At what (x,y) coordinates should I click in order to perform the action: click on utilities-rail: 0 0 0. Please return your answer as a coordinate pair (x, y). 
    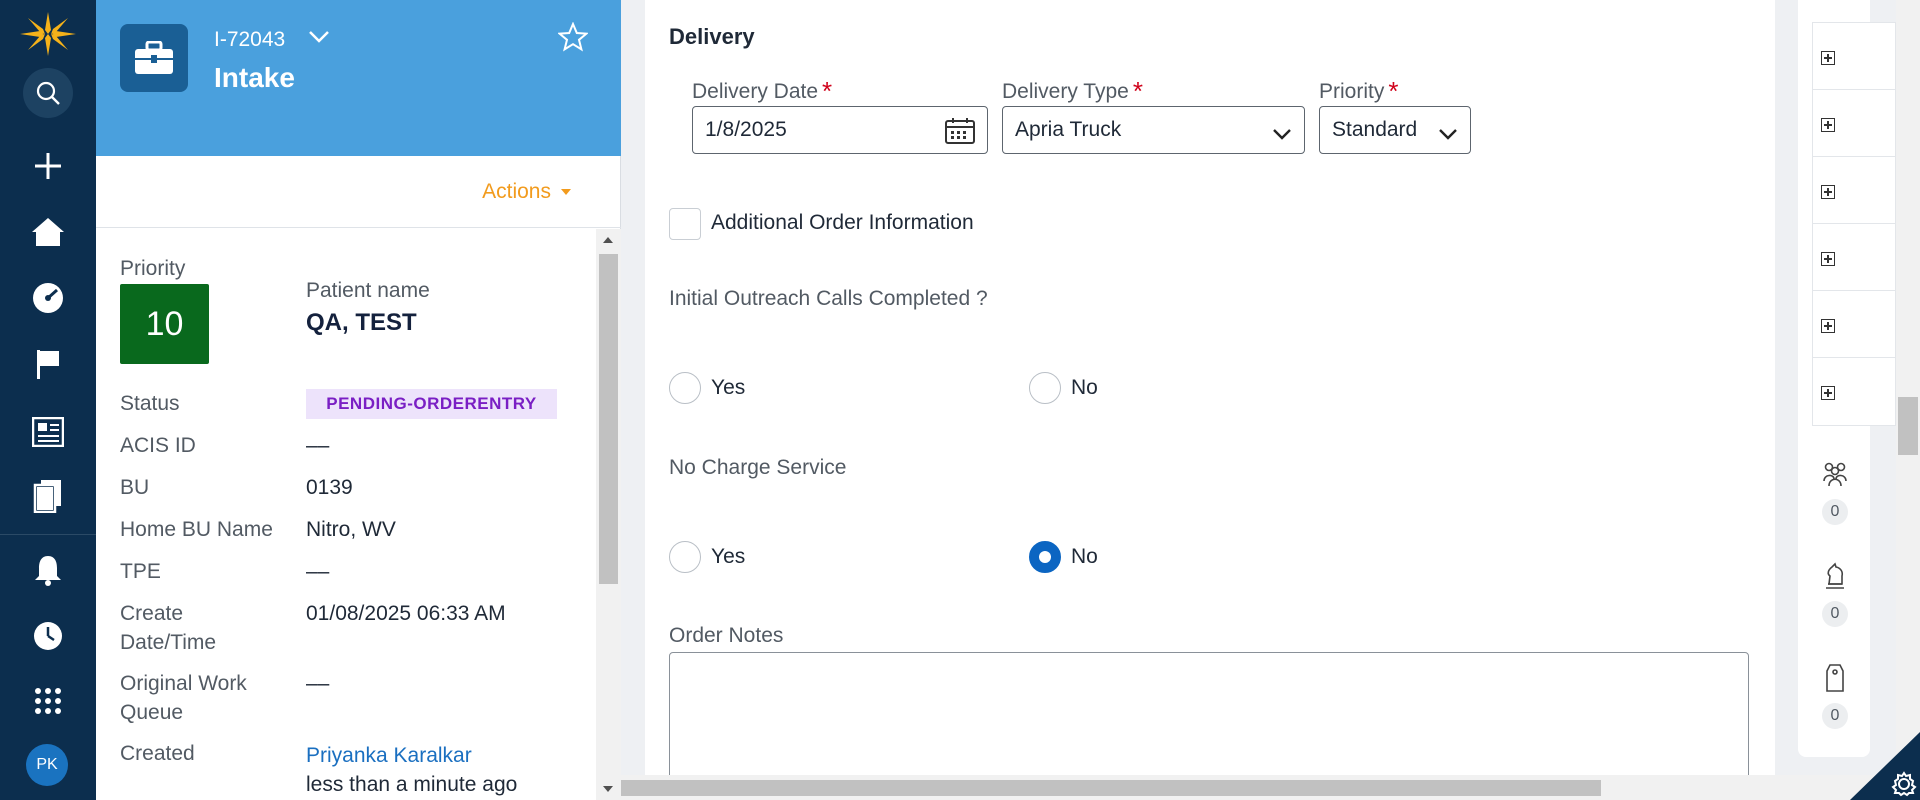
    Looking at the image, I should click on (1847, 378).